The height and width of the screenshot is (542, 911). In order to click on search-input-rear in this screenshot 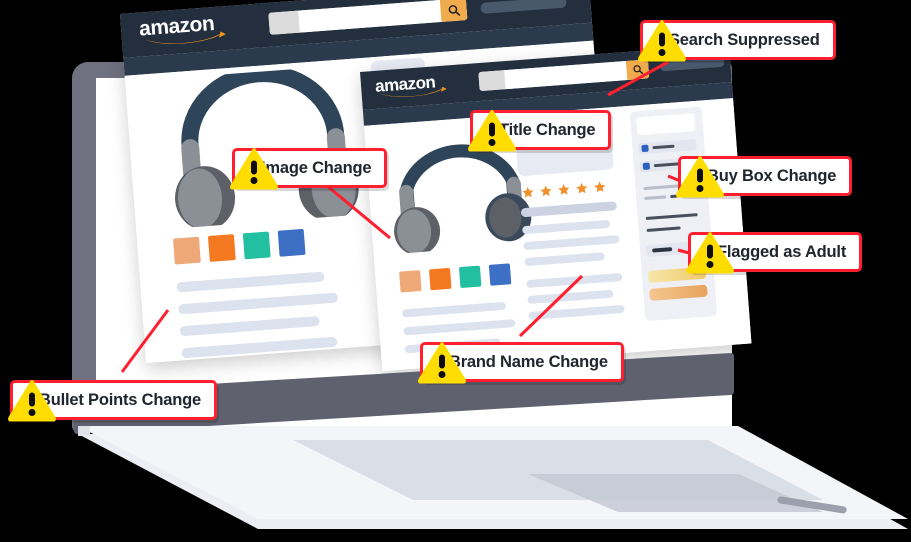, I will do `click(370, 16)`.